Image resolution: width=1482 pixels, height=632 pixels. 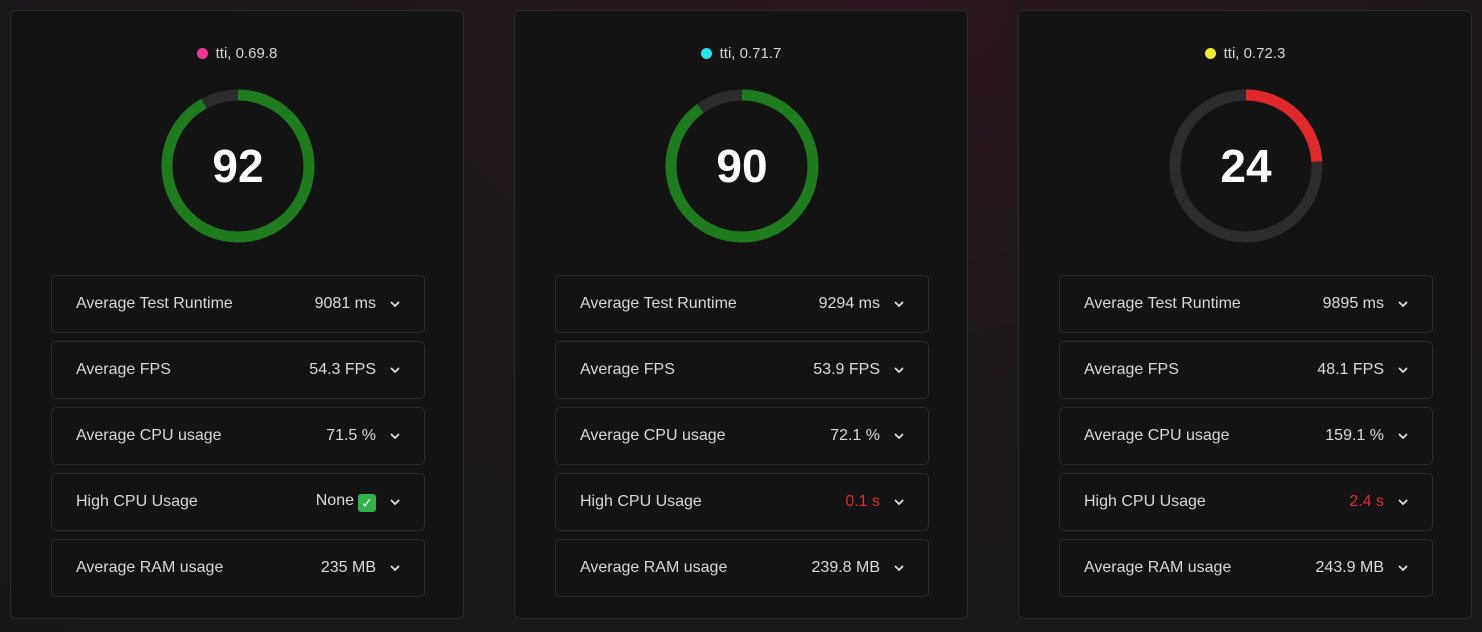 I want to click on metric-value: 243.9 MB, so click(x=1349, y=567).